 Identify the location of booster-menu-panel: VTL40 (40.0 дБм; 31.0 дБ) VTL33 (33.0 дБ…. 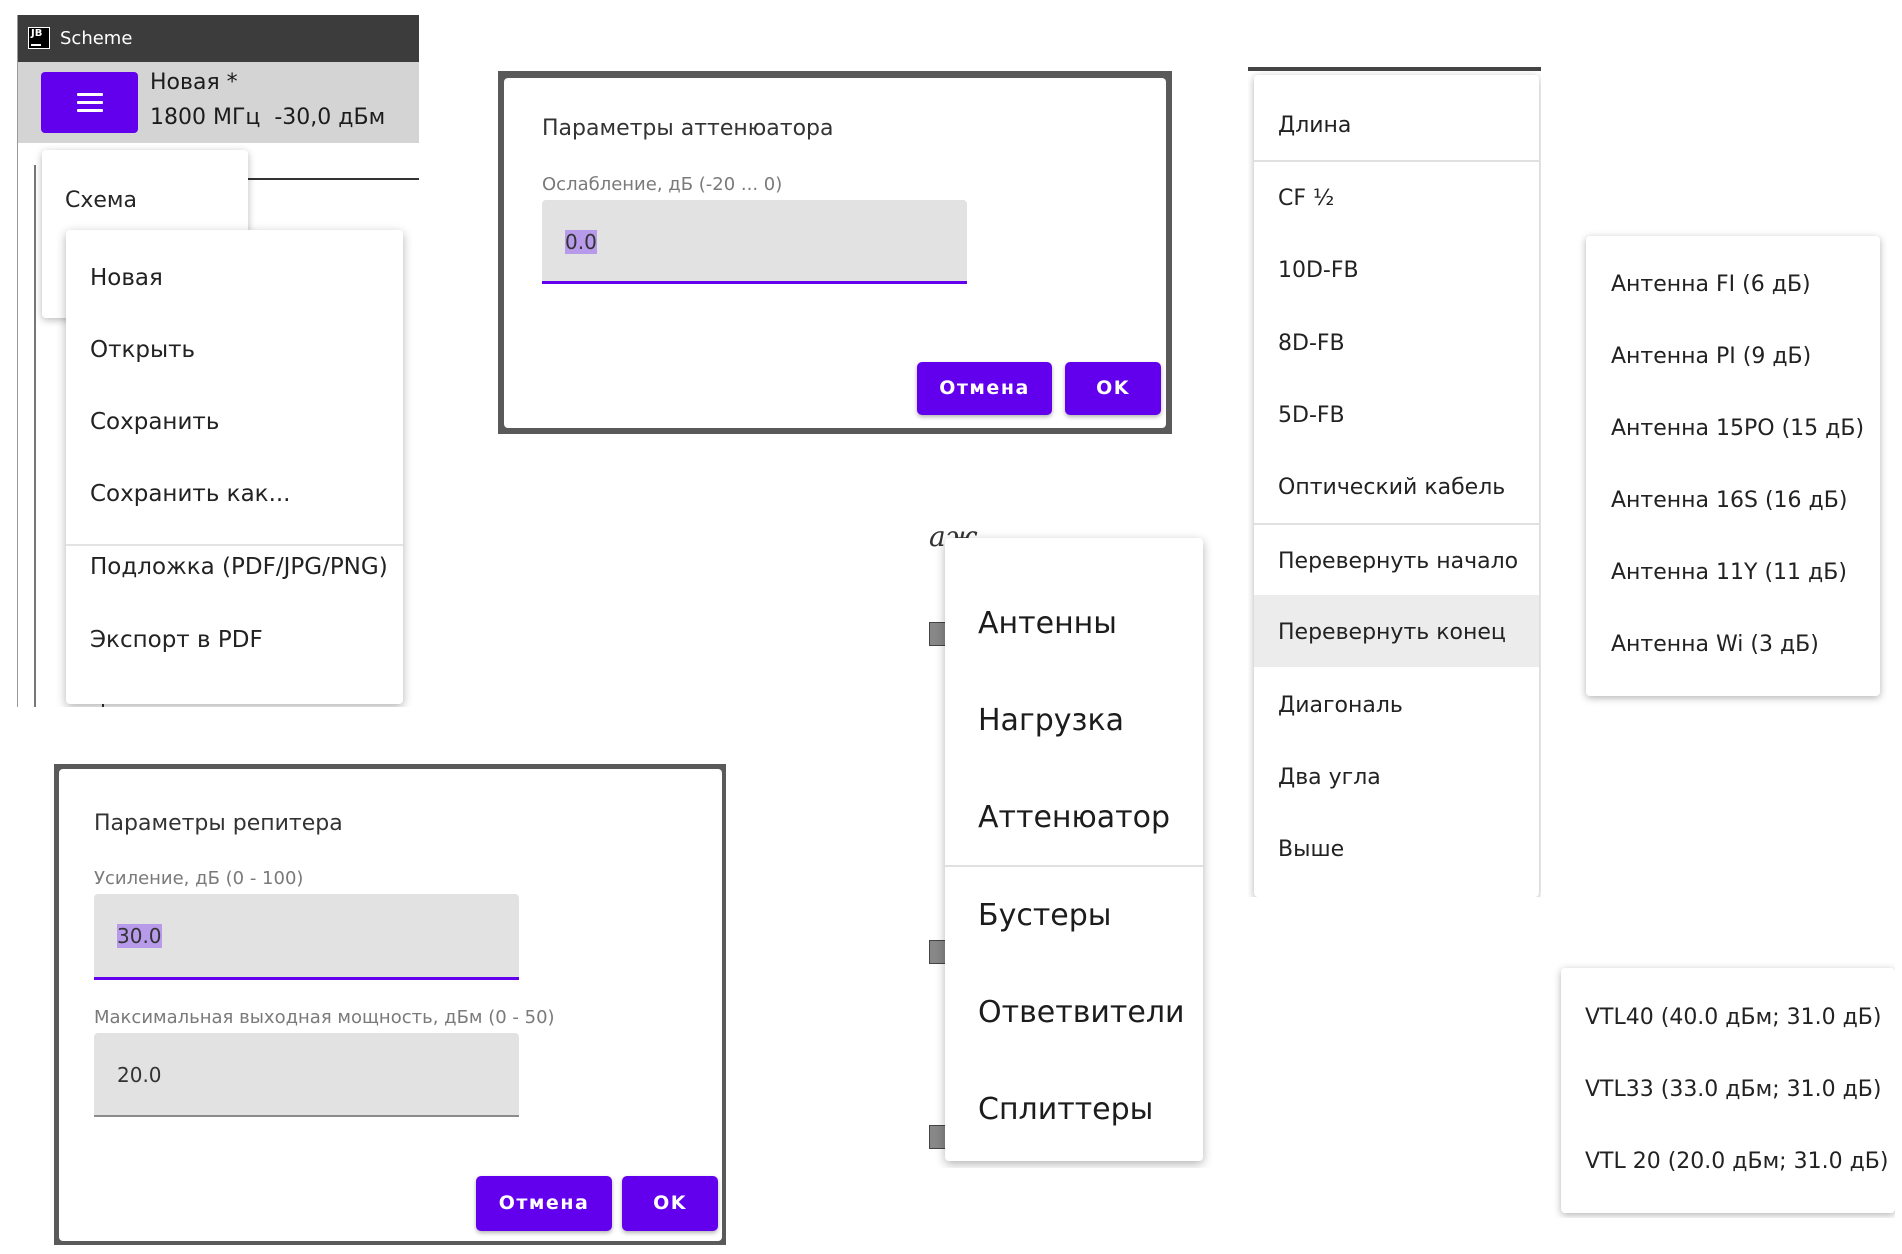
(1720, 1089).